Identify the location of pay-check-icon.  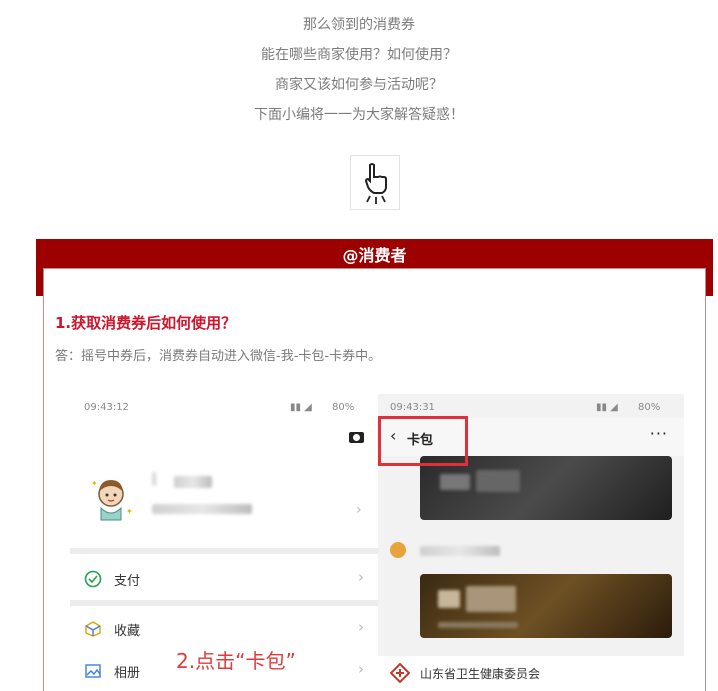
(93, 579).